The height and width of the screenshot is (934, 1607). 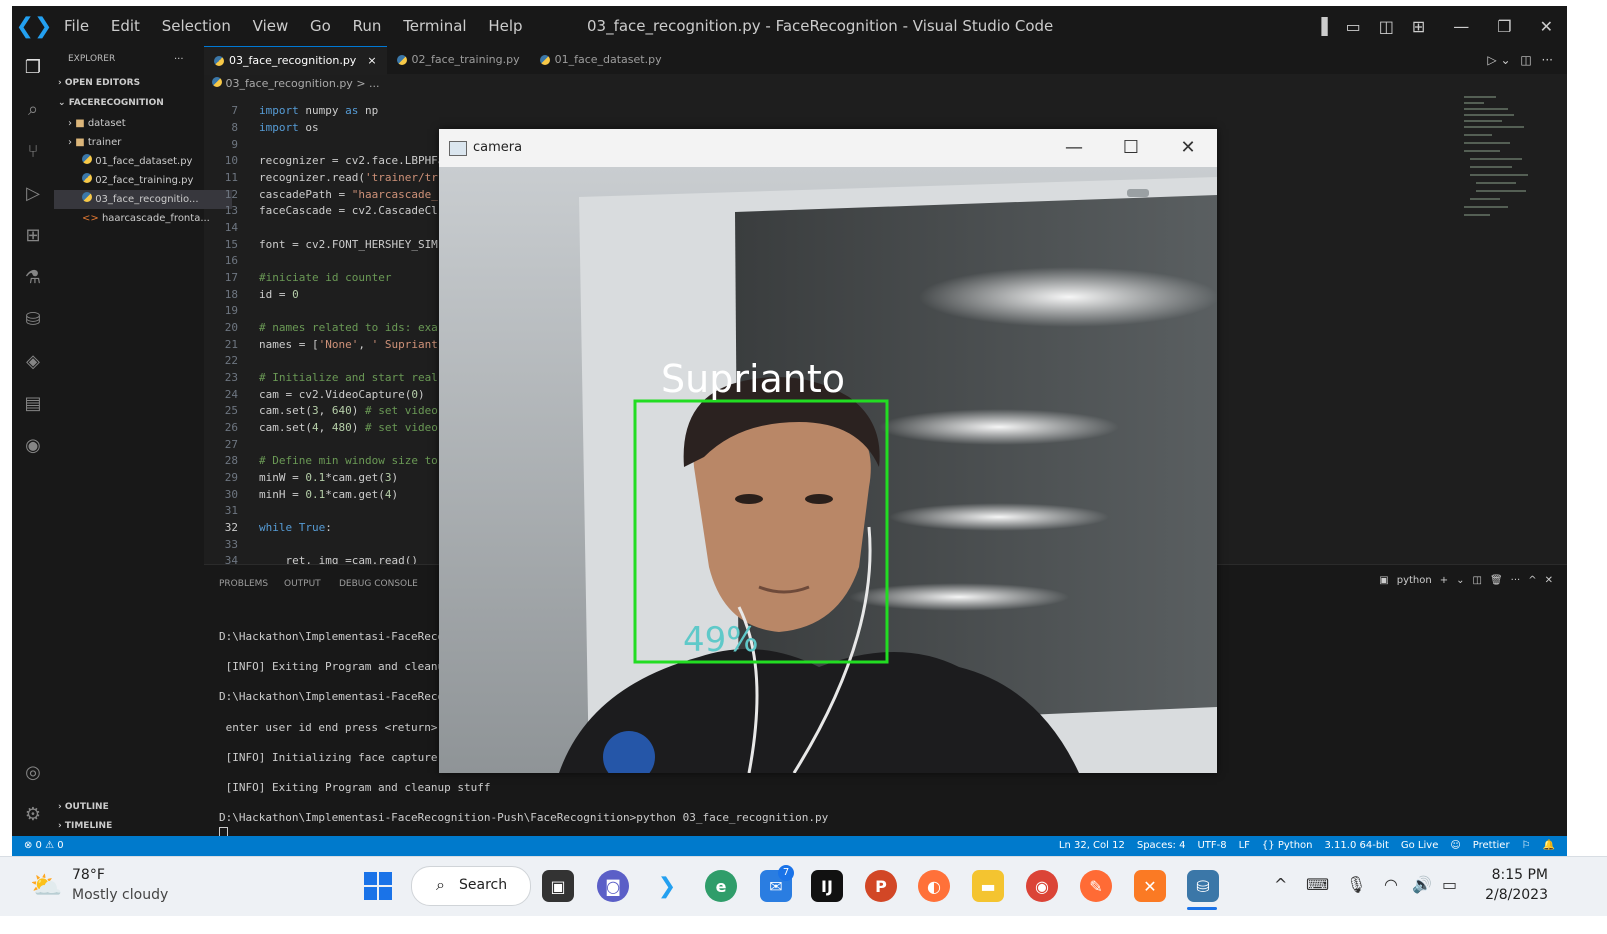 What do you see at coordinates (1353, 26) in the screenshot?
I see `toggle-panel-icon: ▭` at bounding box center [1353, 26].